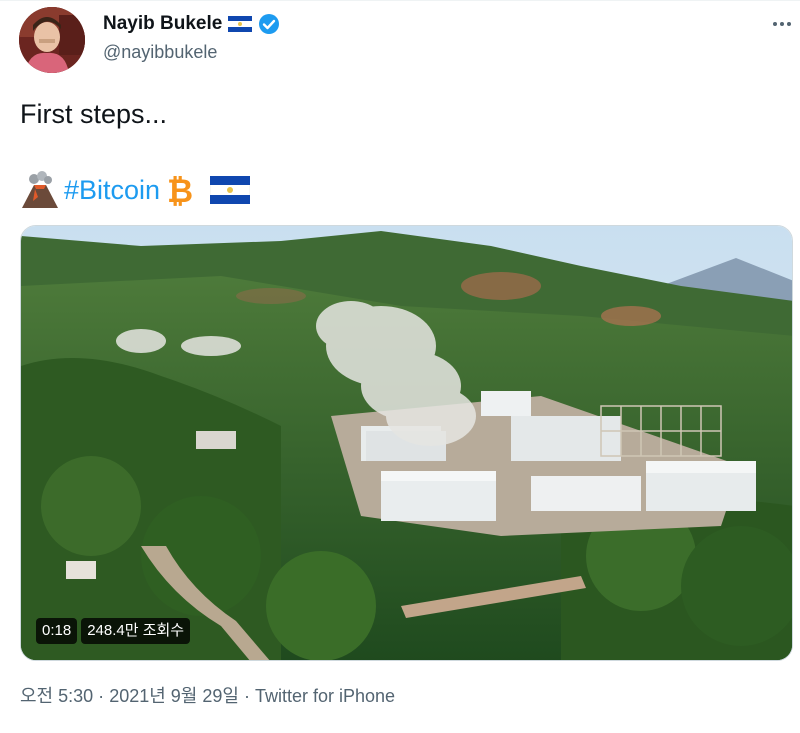  What do you see at coordinates (57, 631) in the screenshot?
I see `video-duration: 0:18` at bounding box center [57, 631].